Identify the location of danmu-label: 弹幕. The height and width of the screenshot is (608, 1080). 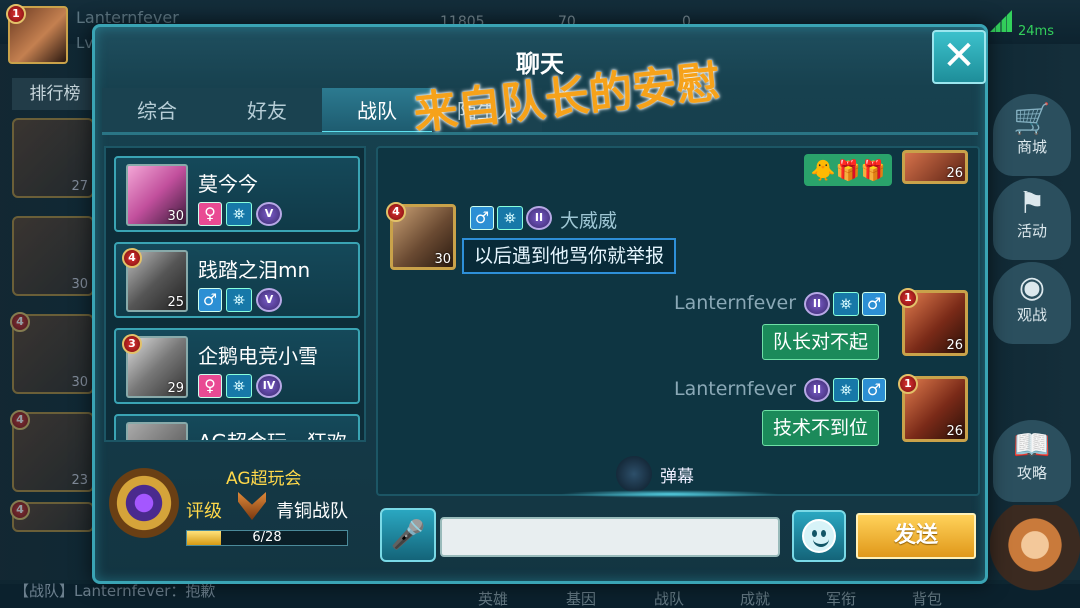
(677, 474).